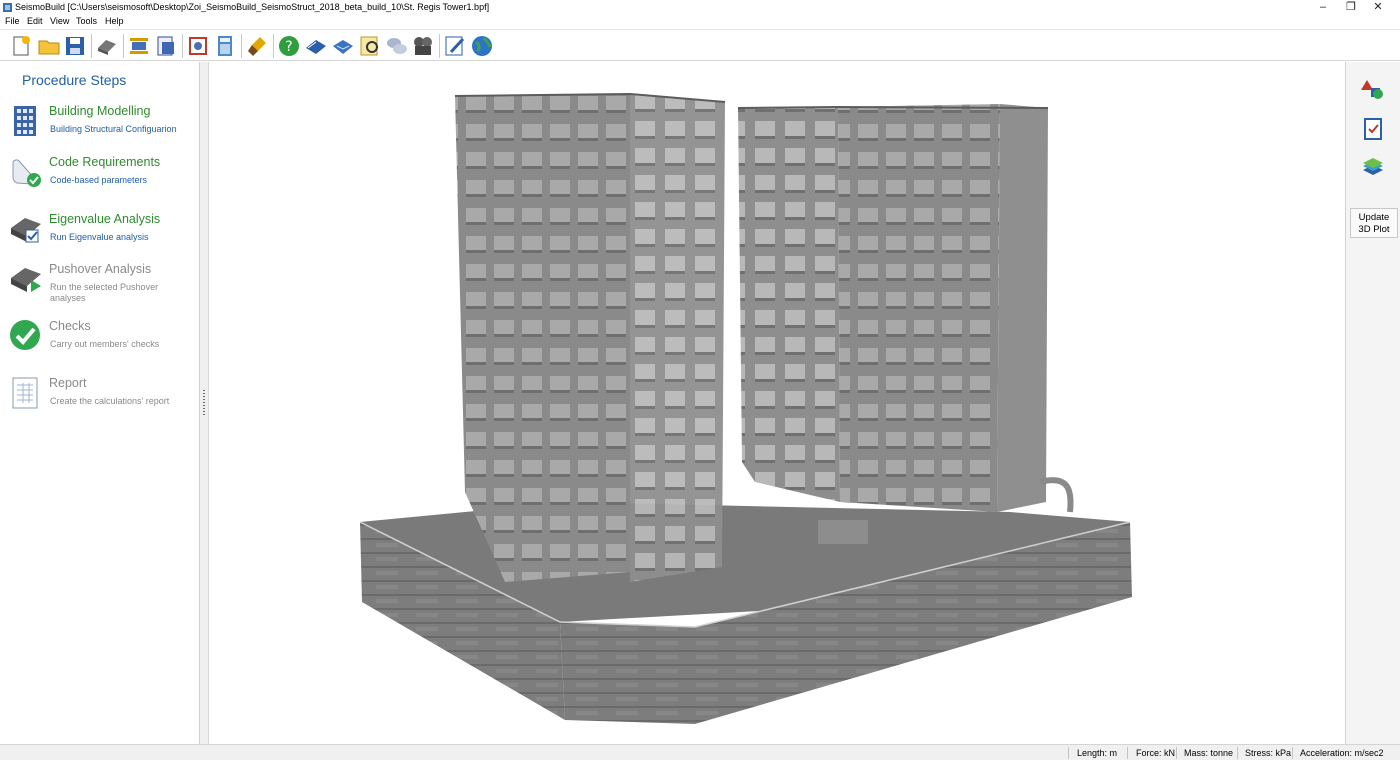 The width and height of the screenshot is (1400, 760). What do you see at coordinates (21, 46) in the screenshot?
I see `new-file-icon` at bounding box center [21, 46].